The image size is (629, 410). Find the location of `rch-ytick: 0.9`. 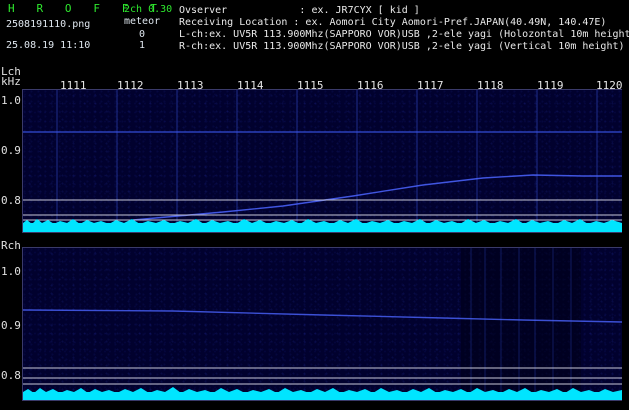

rch-ytick: 0.9 is located at coordinates (11, 325).